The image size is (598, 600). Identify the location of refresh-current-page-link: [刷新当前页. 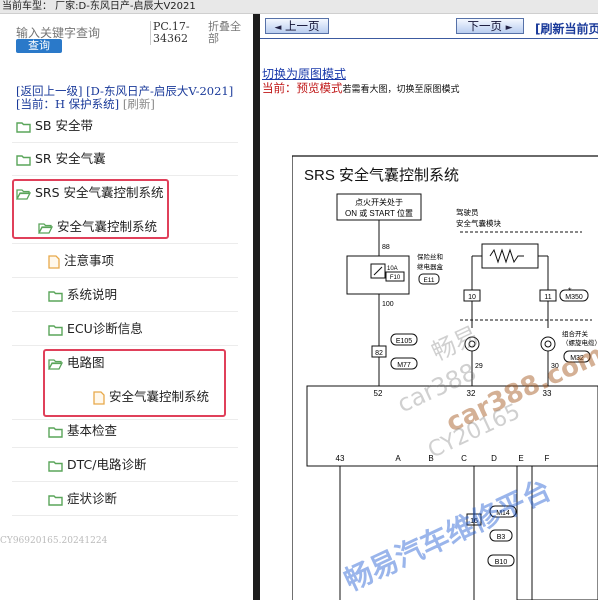
(566, 28).